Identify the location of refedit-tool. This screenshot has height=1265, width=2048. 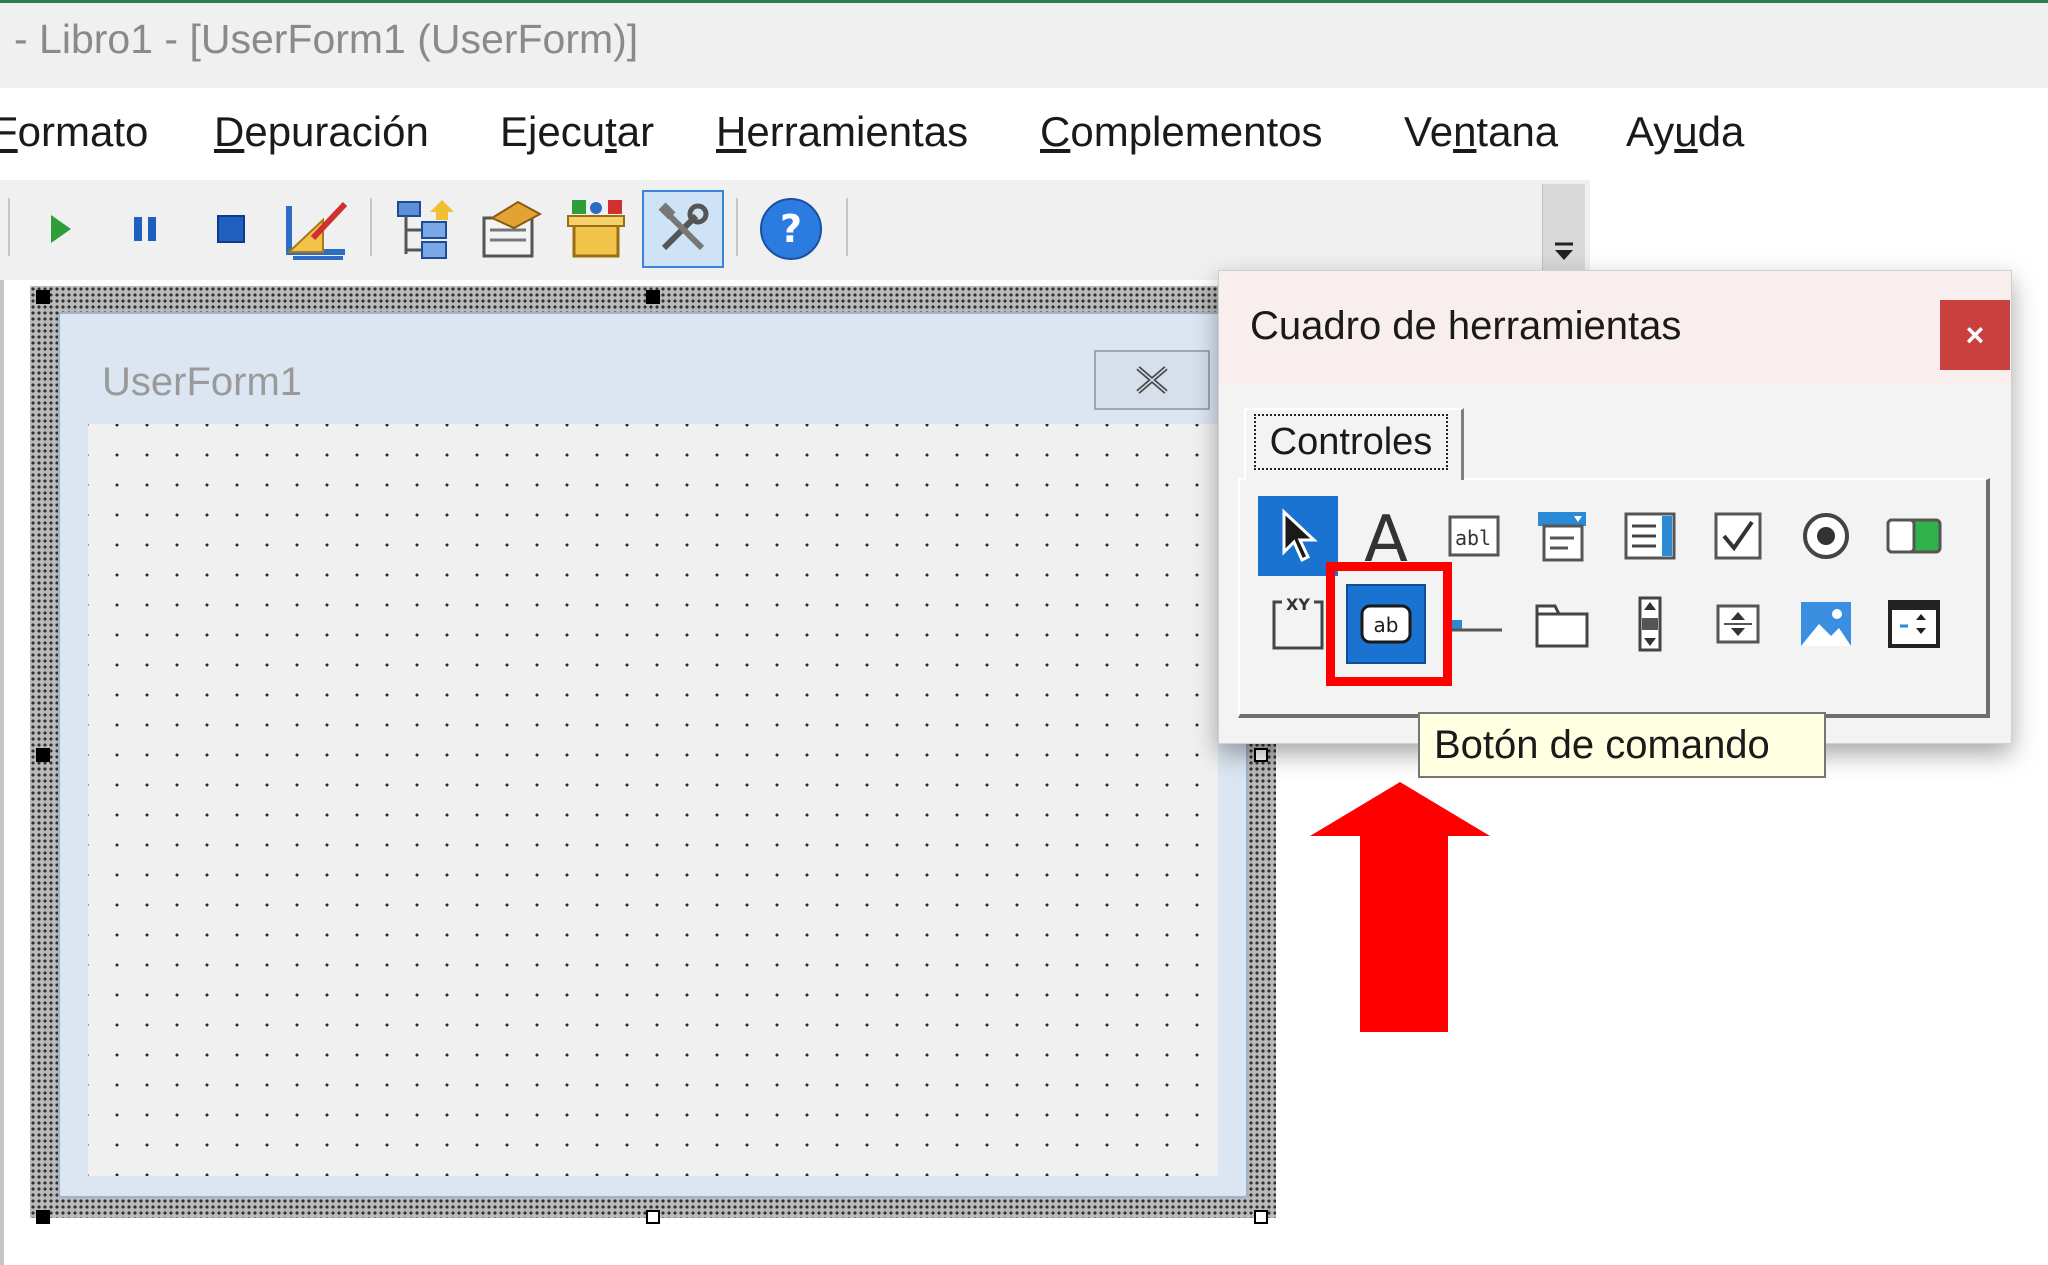
(1914, 624).